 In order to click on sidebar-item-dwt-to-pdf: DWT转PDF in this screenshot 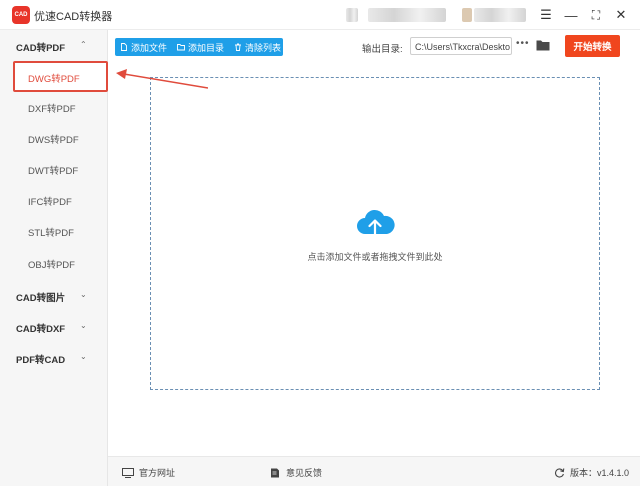, I will do `click(61, 169)`.